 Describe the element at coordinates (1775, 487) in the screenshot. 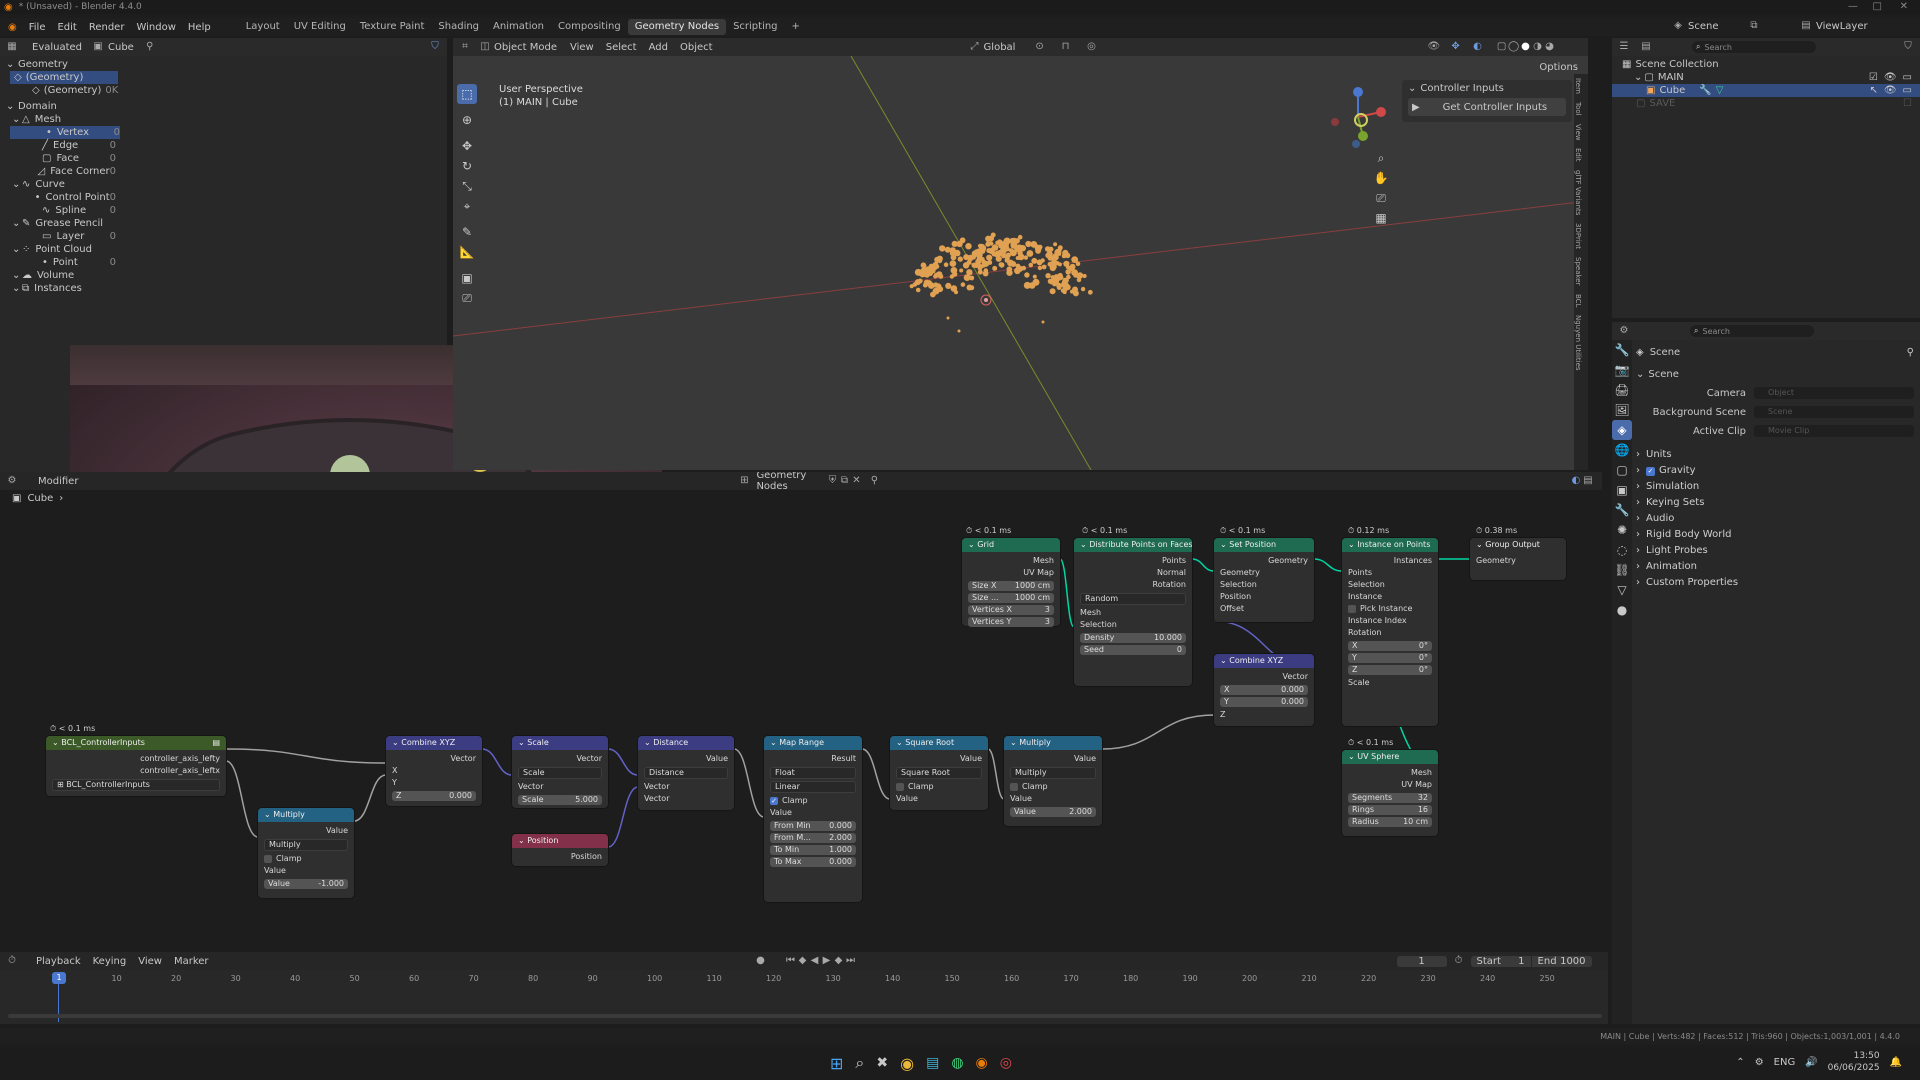

I see `section-simulation: › Simulation` at that location.